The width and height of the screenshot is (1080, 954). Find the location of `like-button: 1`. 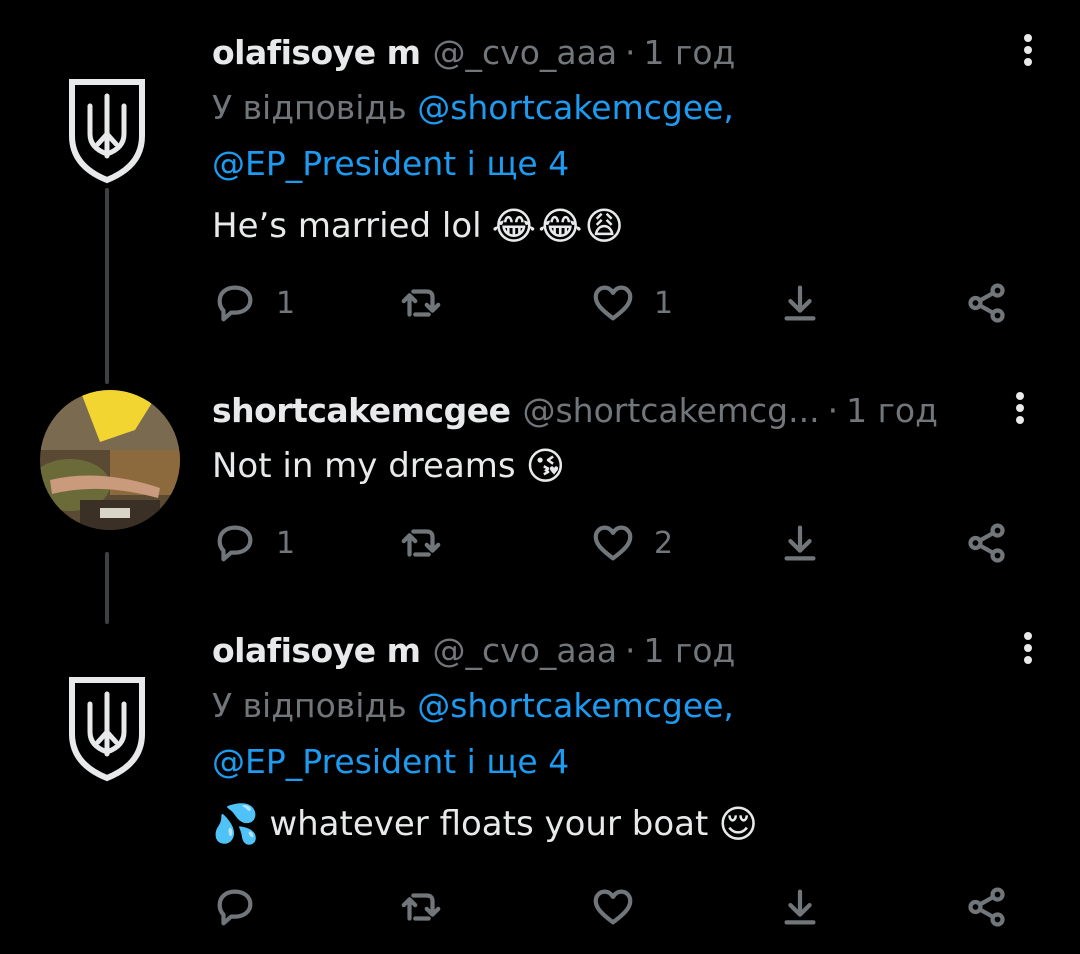

like-button: 1 is located at coordinates (631, 303).